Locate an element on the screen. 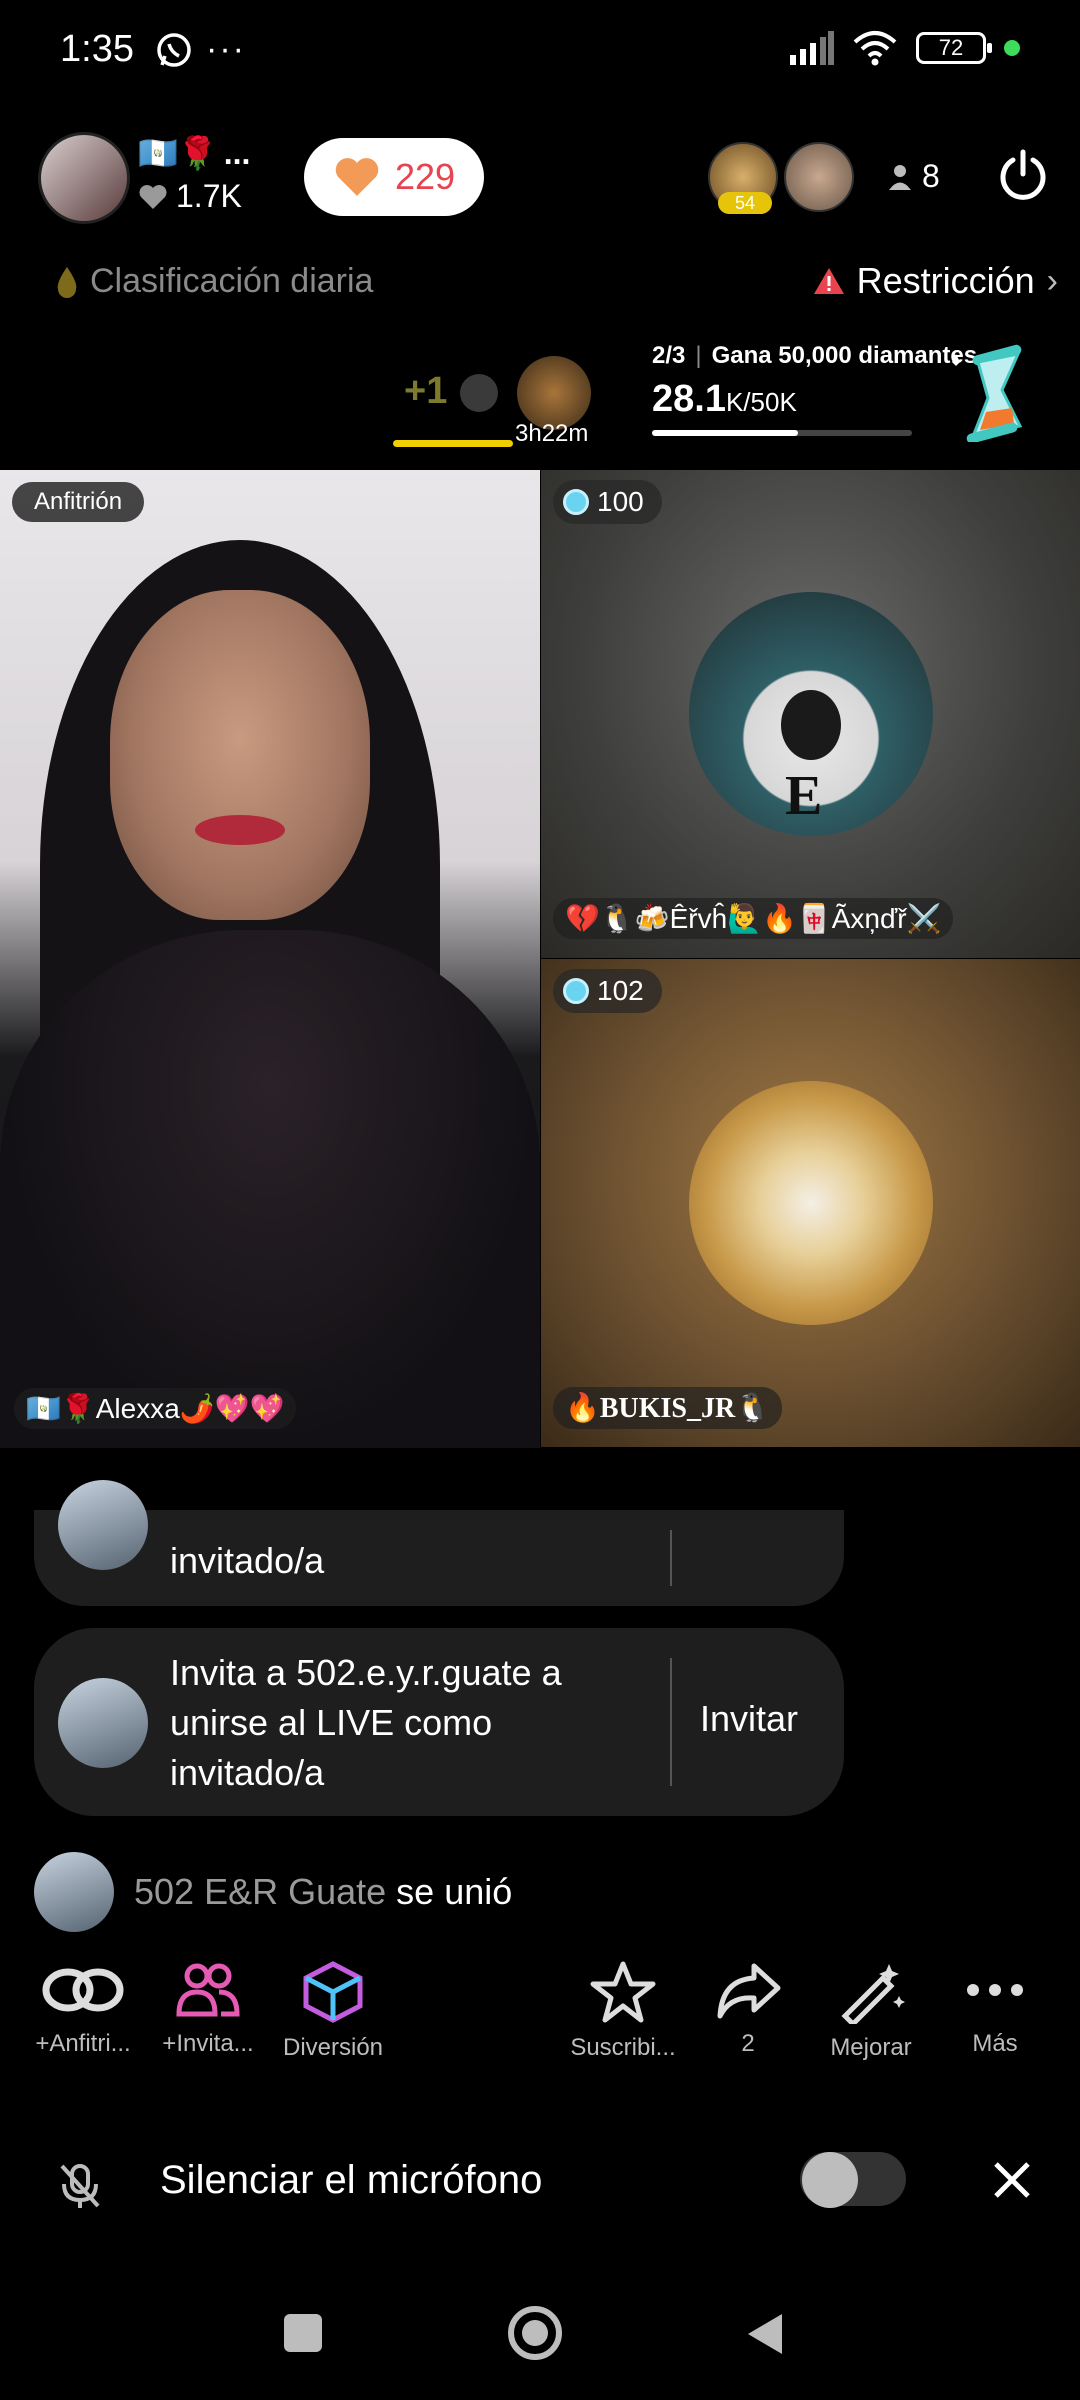 This screenshot has width=1080, height=2400. host-label: Anfitrión is located at coordinates (78, 502).